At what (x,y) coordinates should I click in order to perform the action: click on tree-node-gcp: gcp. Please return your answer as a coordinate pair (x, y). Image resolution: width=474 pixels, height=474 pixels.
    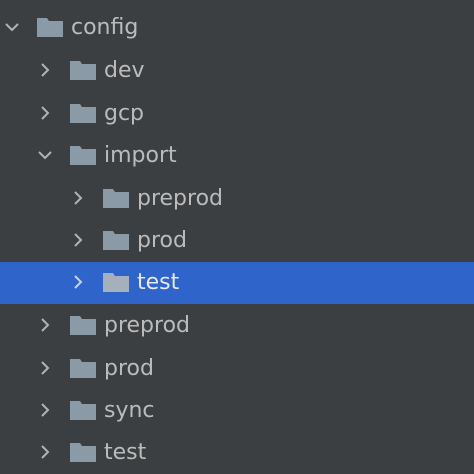
    Looking at the image, I should click on (237, 114).